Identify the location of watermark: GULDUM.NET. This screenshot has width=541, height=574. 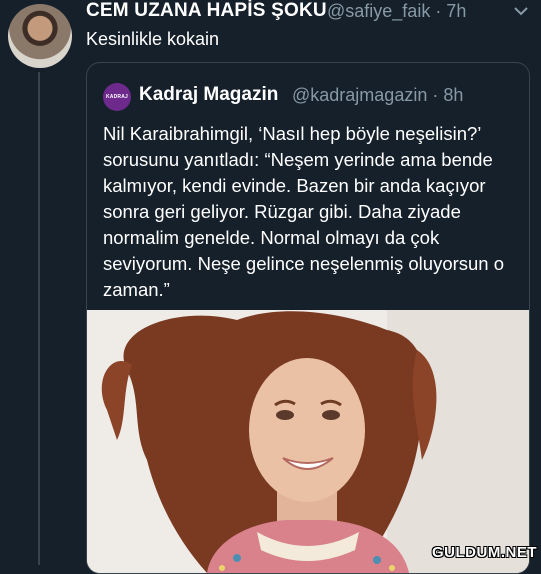
(484, 552).